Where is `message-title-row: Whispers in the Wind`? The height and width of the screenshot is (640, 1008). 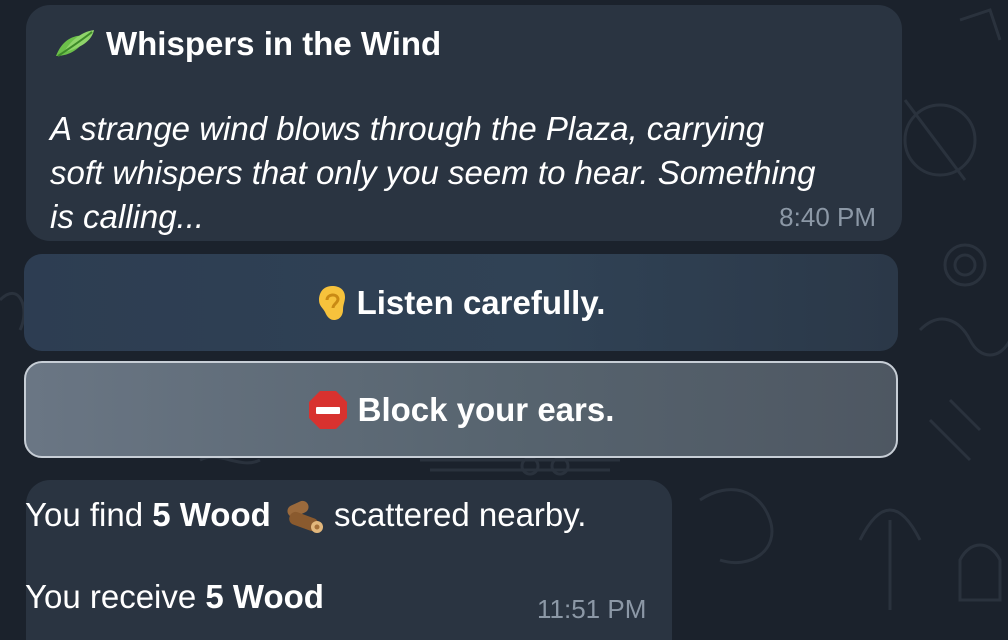
message-title-row: Whispers in the Wind is located at coordinates (246, 44).